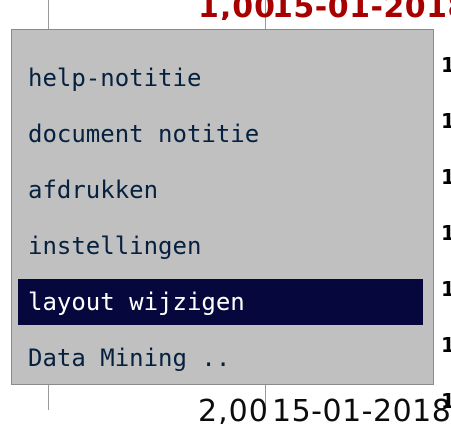 This screenshot has width=451, height=424. I want to click on menu-item-layout-wijzigen: layout wijzigen, so click(220, 302).